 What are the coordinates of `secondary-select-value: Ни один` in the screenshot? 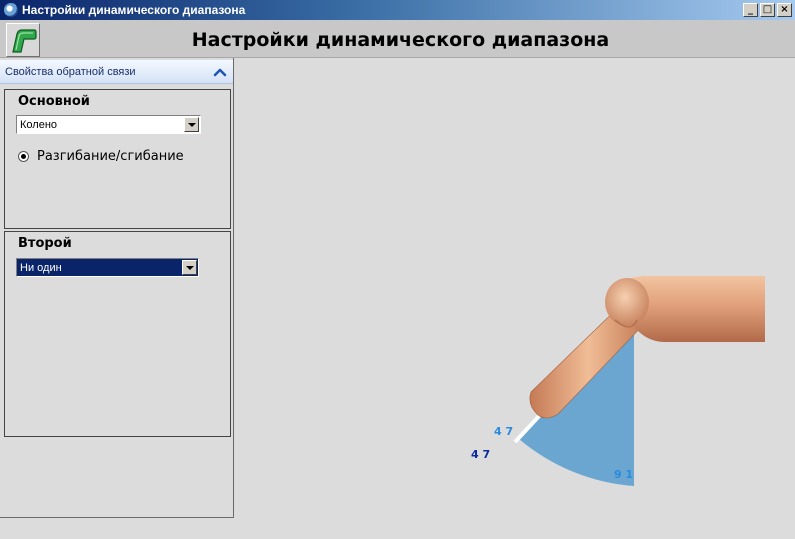 It's located at (41, 268).